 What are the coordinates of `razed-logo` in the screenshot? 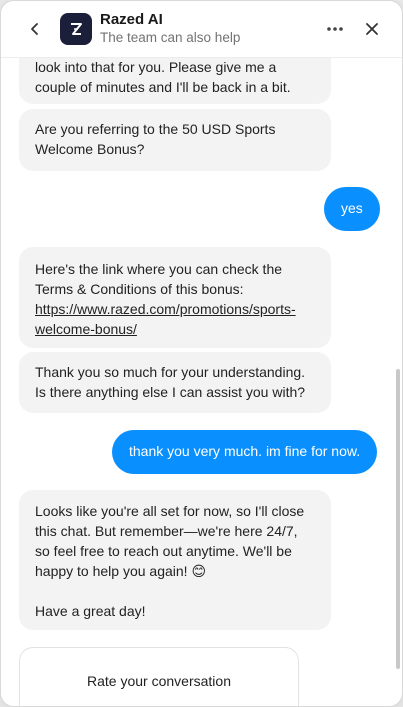 It's located at (76, 29).